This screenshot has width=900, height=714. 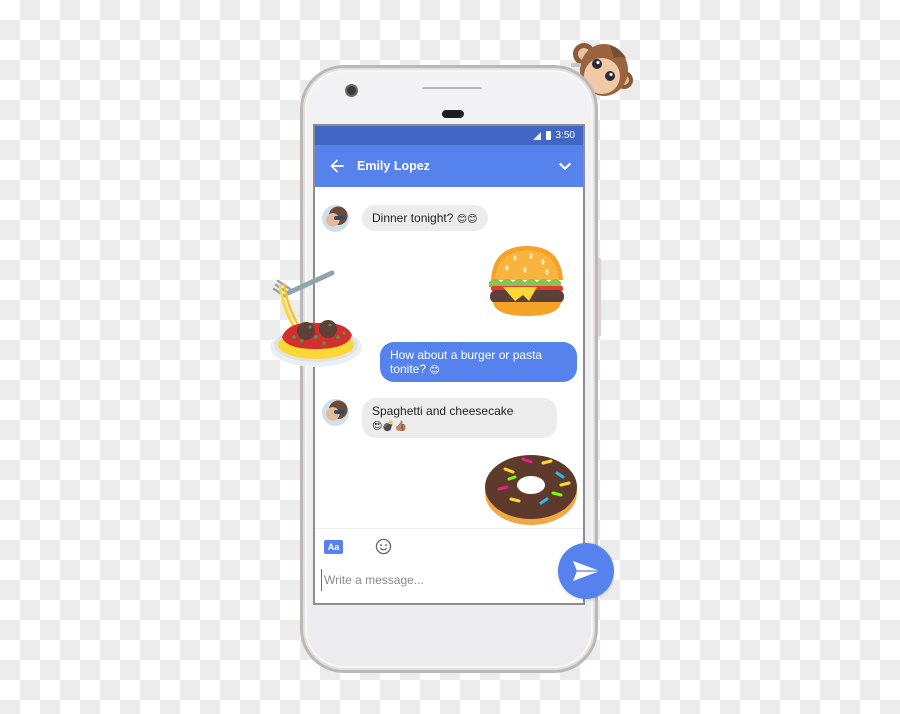 I want to click on signal-icon, so click(x=536, y=135).